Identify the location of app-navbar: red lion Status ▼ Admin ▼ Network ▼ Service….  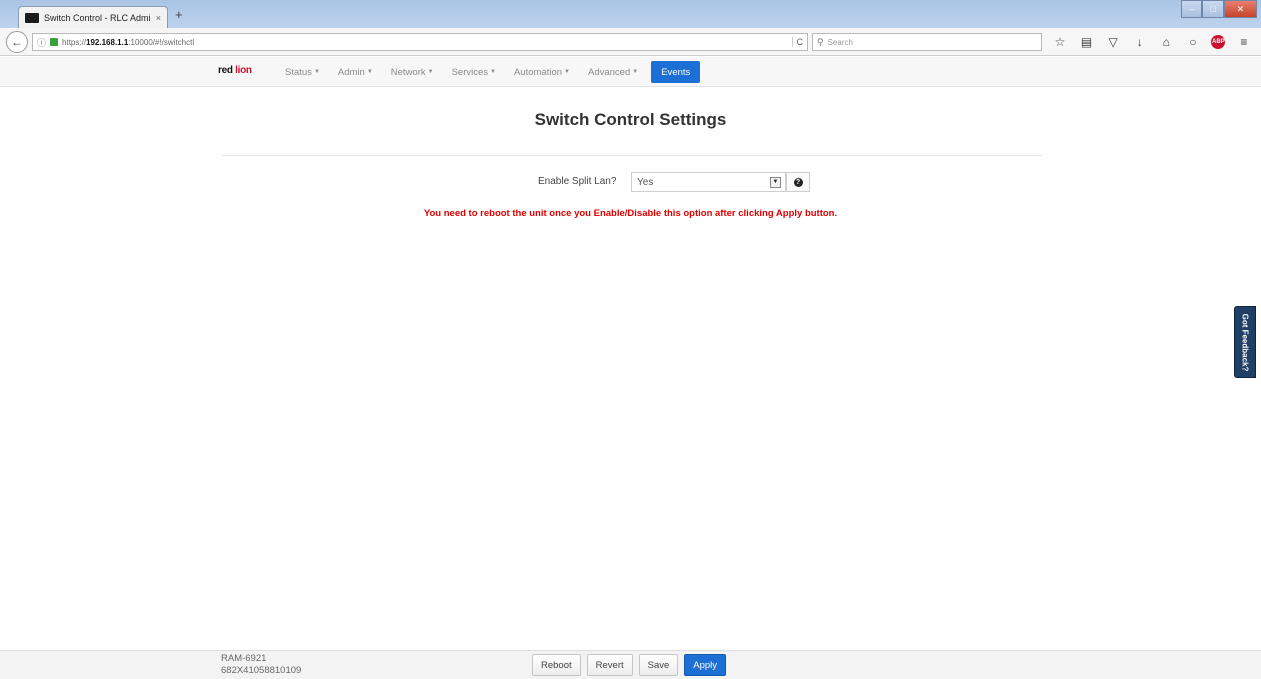
(630, 72).